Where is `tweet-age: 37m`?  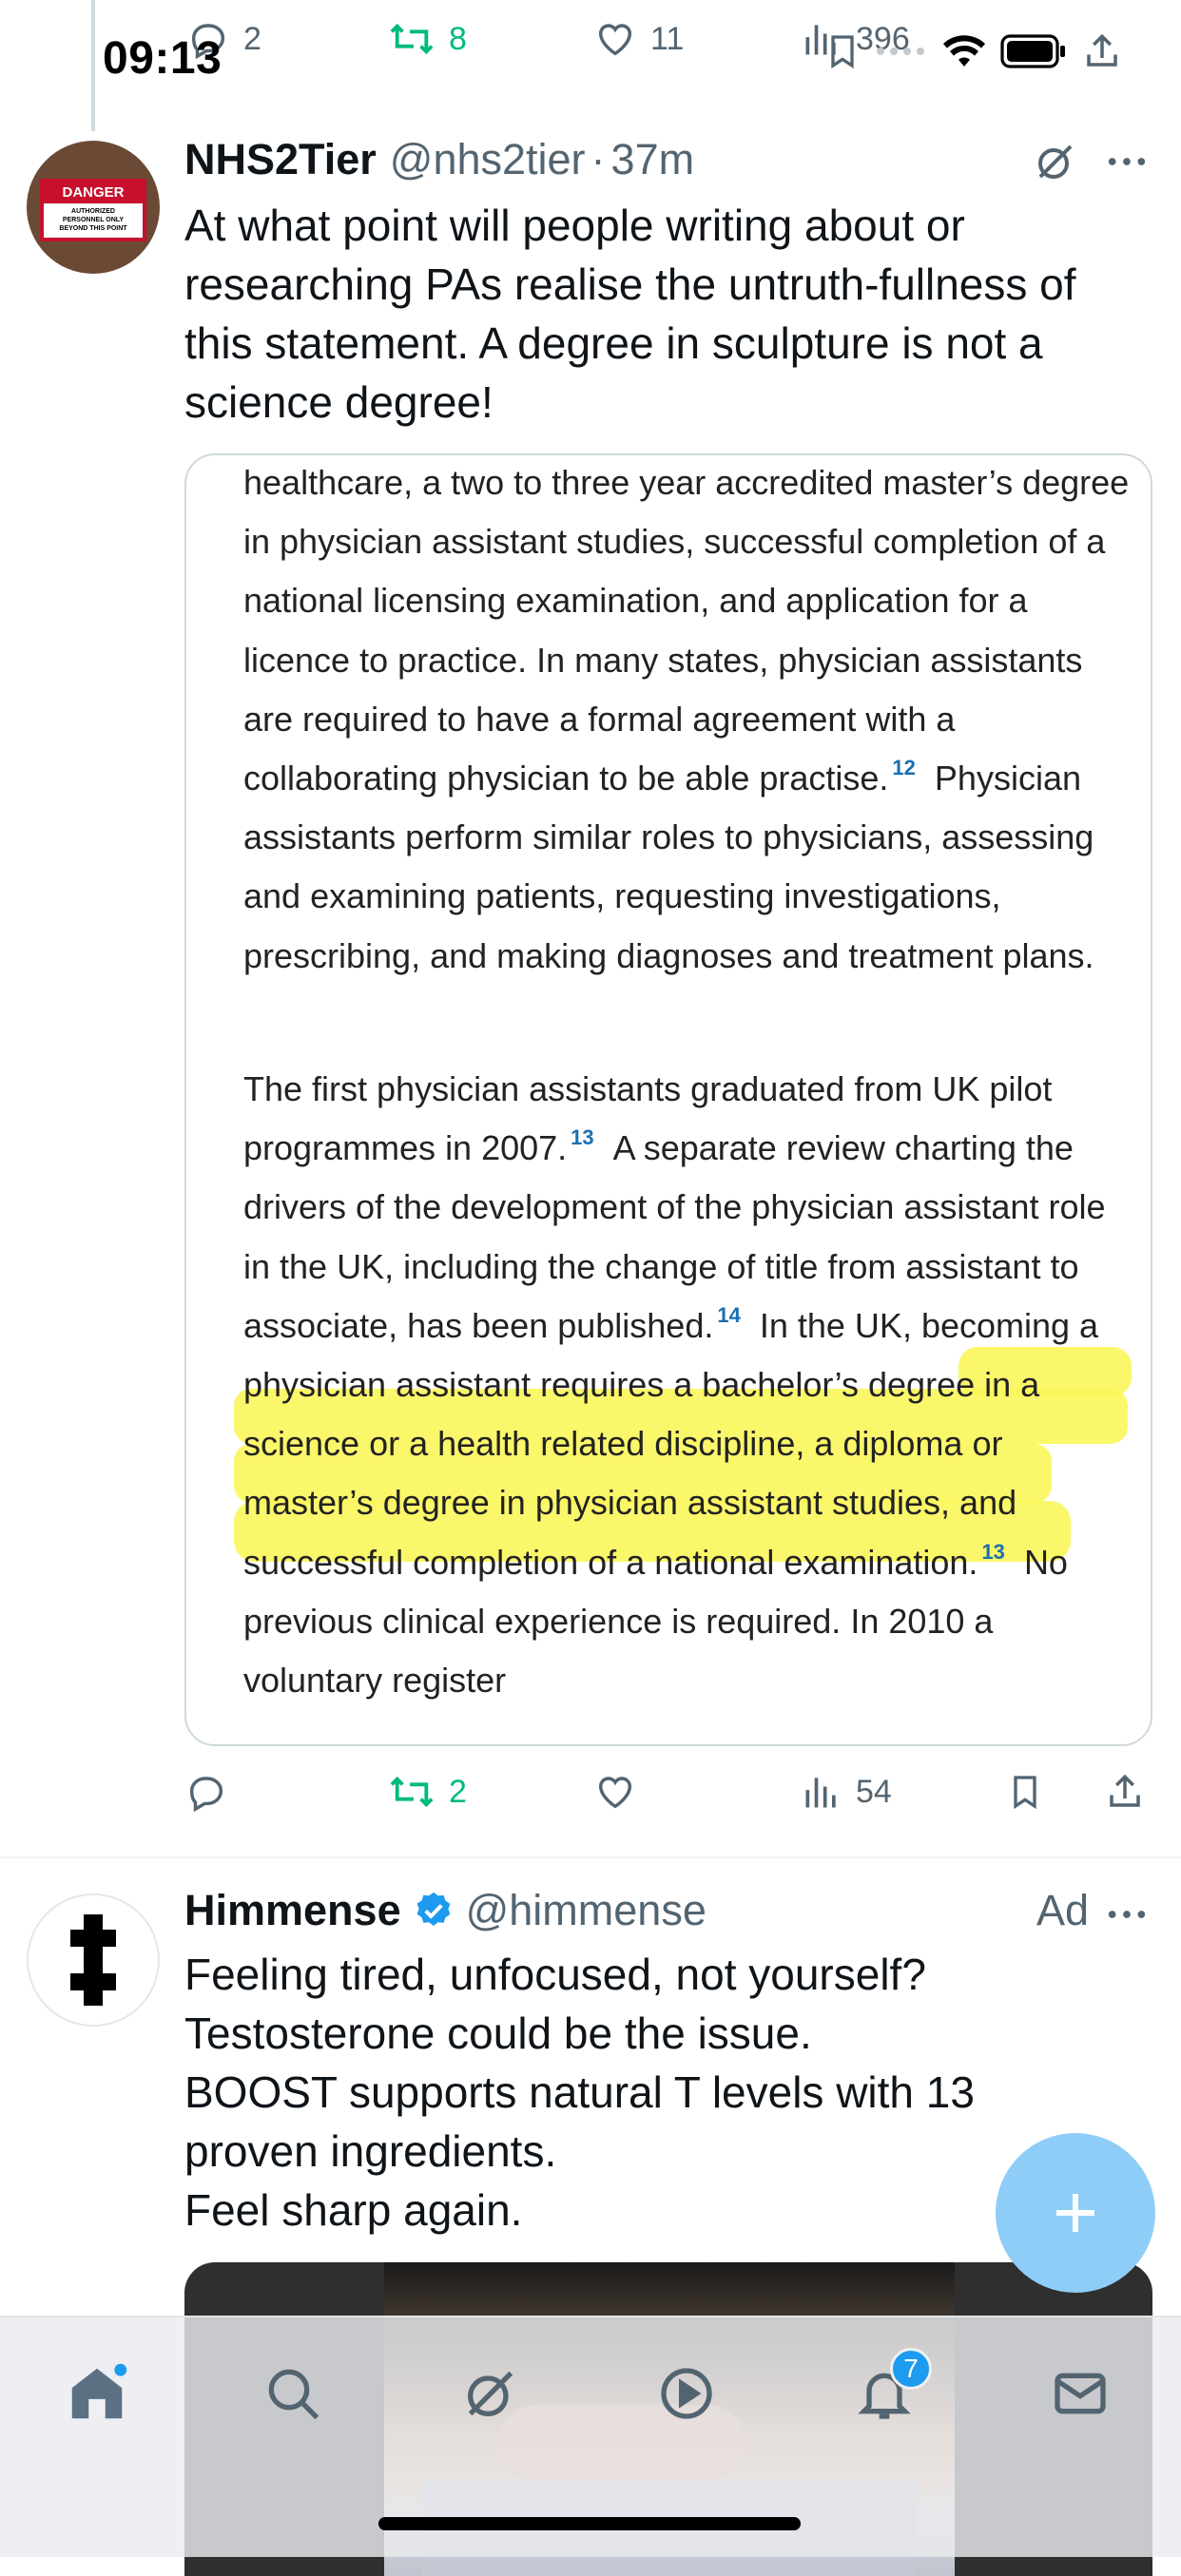 tweet-age: 37m is located at coordinates (652, 159).